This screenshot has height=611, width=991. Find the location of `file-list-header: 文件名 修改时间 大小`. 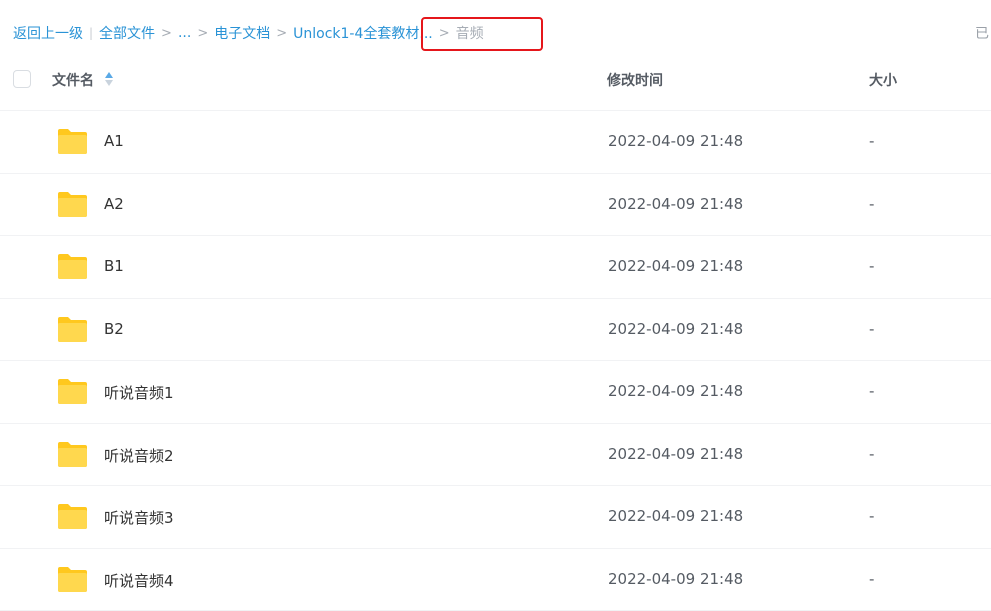

file-list-header: 文件名 修改时间 大小 is located at coordinates (495, 84).